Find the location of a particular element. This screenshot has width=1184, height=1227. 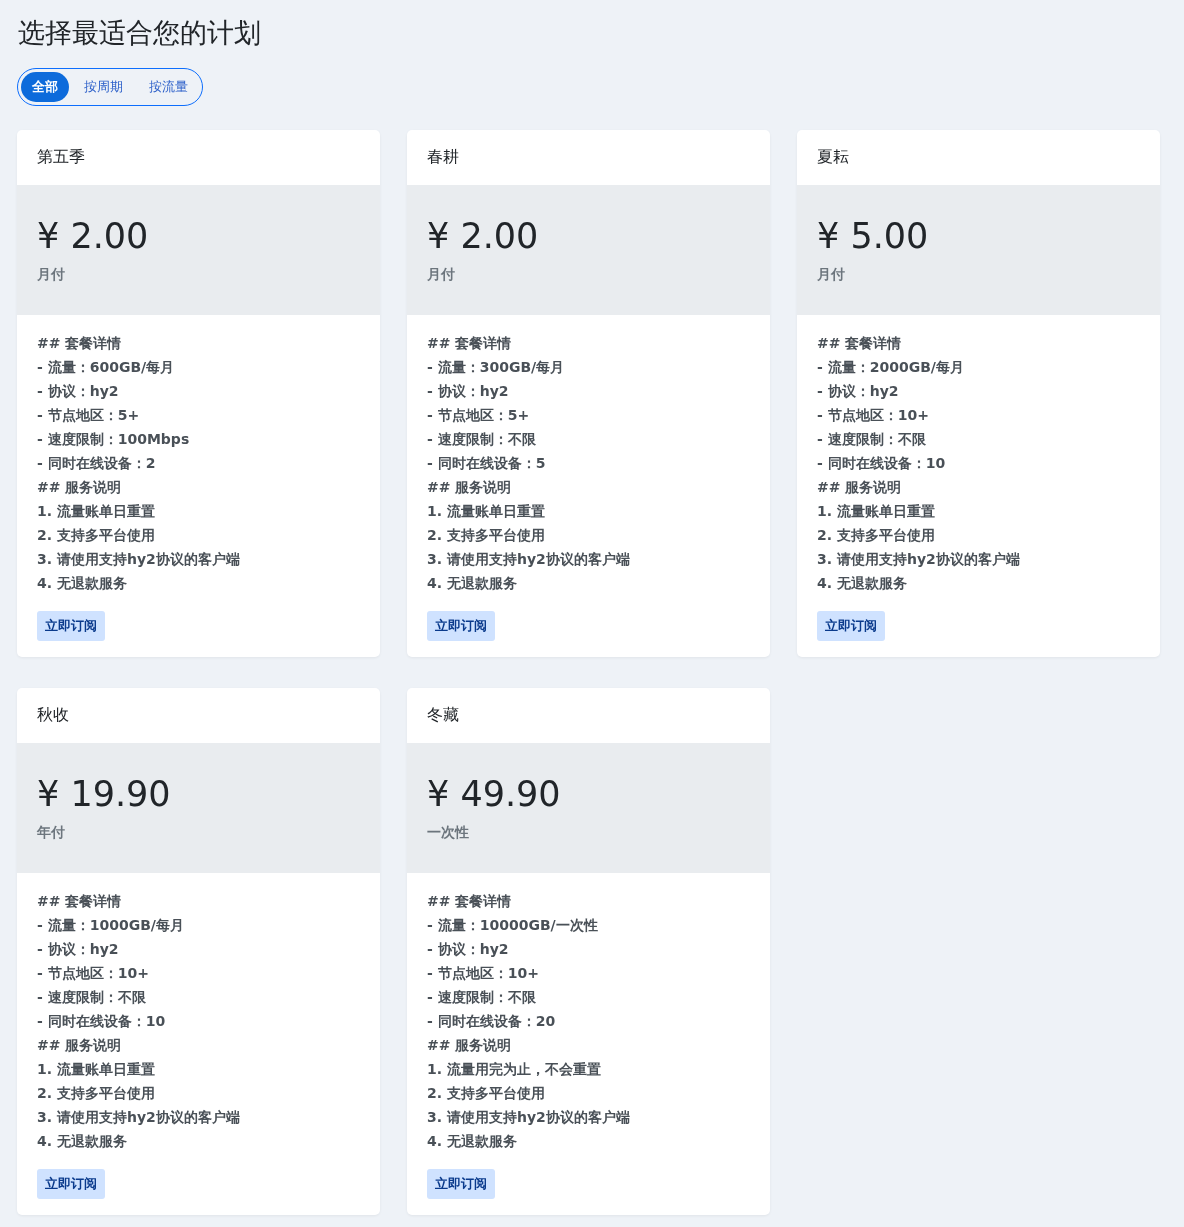

plan-name: 冬藏 is located at coordinates (443, 715).